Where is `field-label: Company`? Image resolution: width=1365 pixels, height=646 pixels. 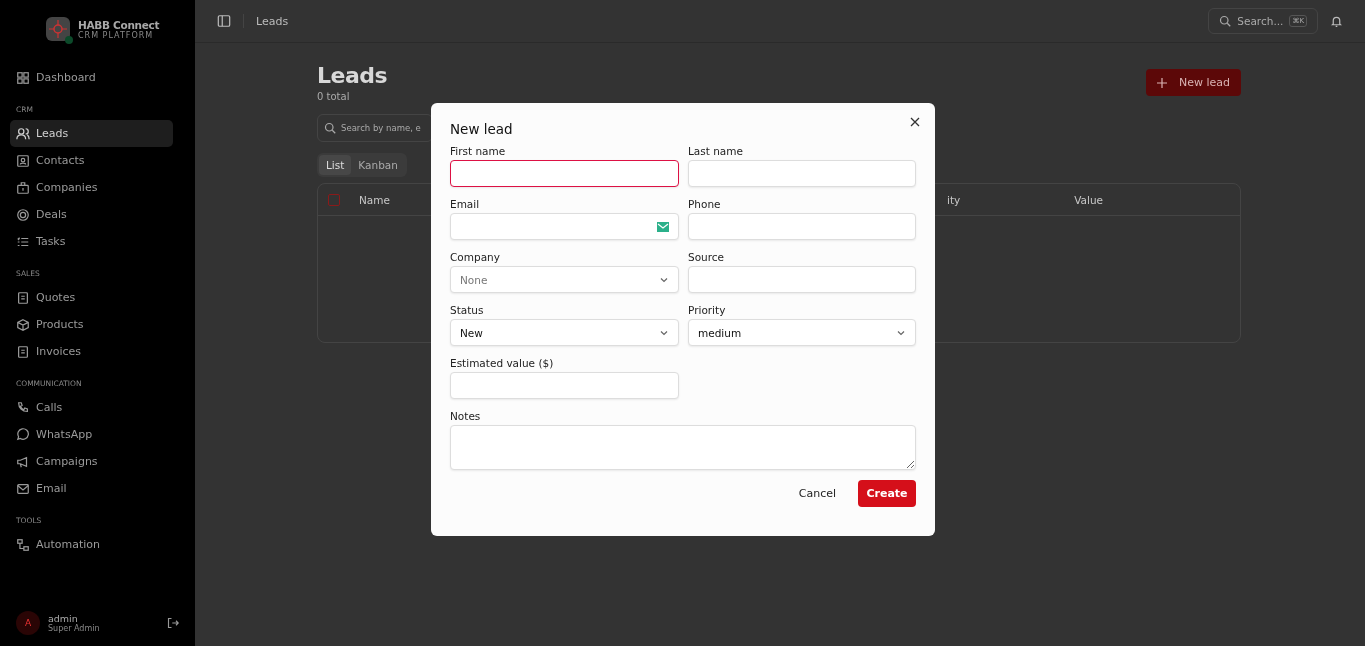 field-label: Company is located at coordinates (475, 257).